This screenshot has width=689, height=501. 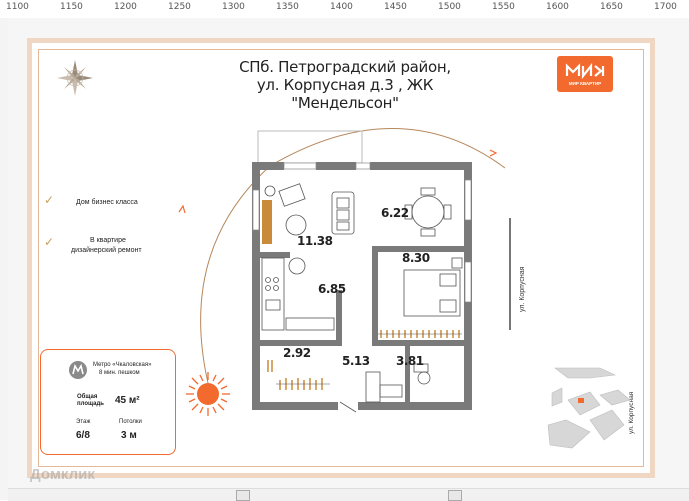 What do you see at coordinates (585, 83) in the screenshot?
I see `logo-text: МИР КВАРТИР` at bounding box center [585, 83].